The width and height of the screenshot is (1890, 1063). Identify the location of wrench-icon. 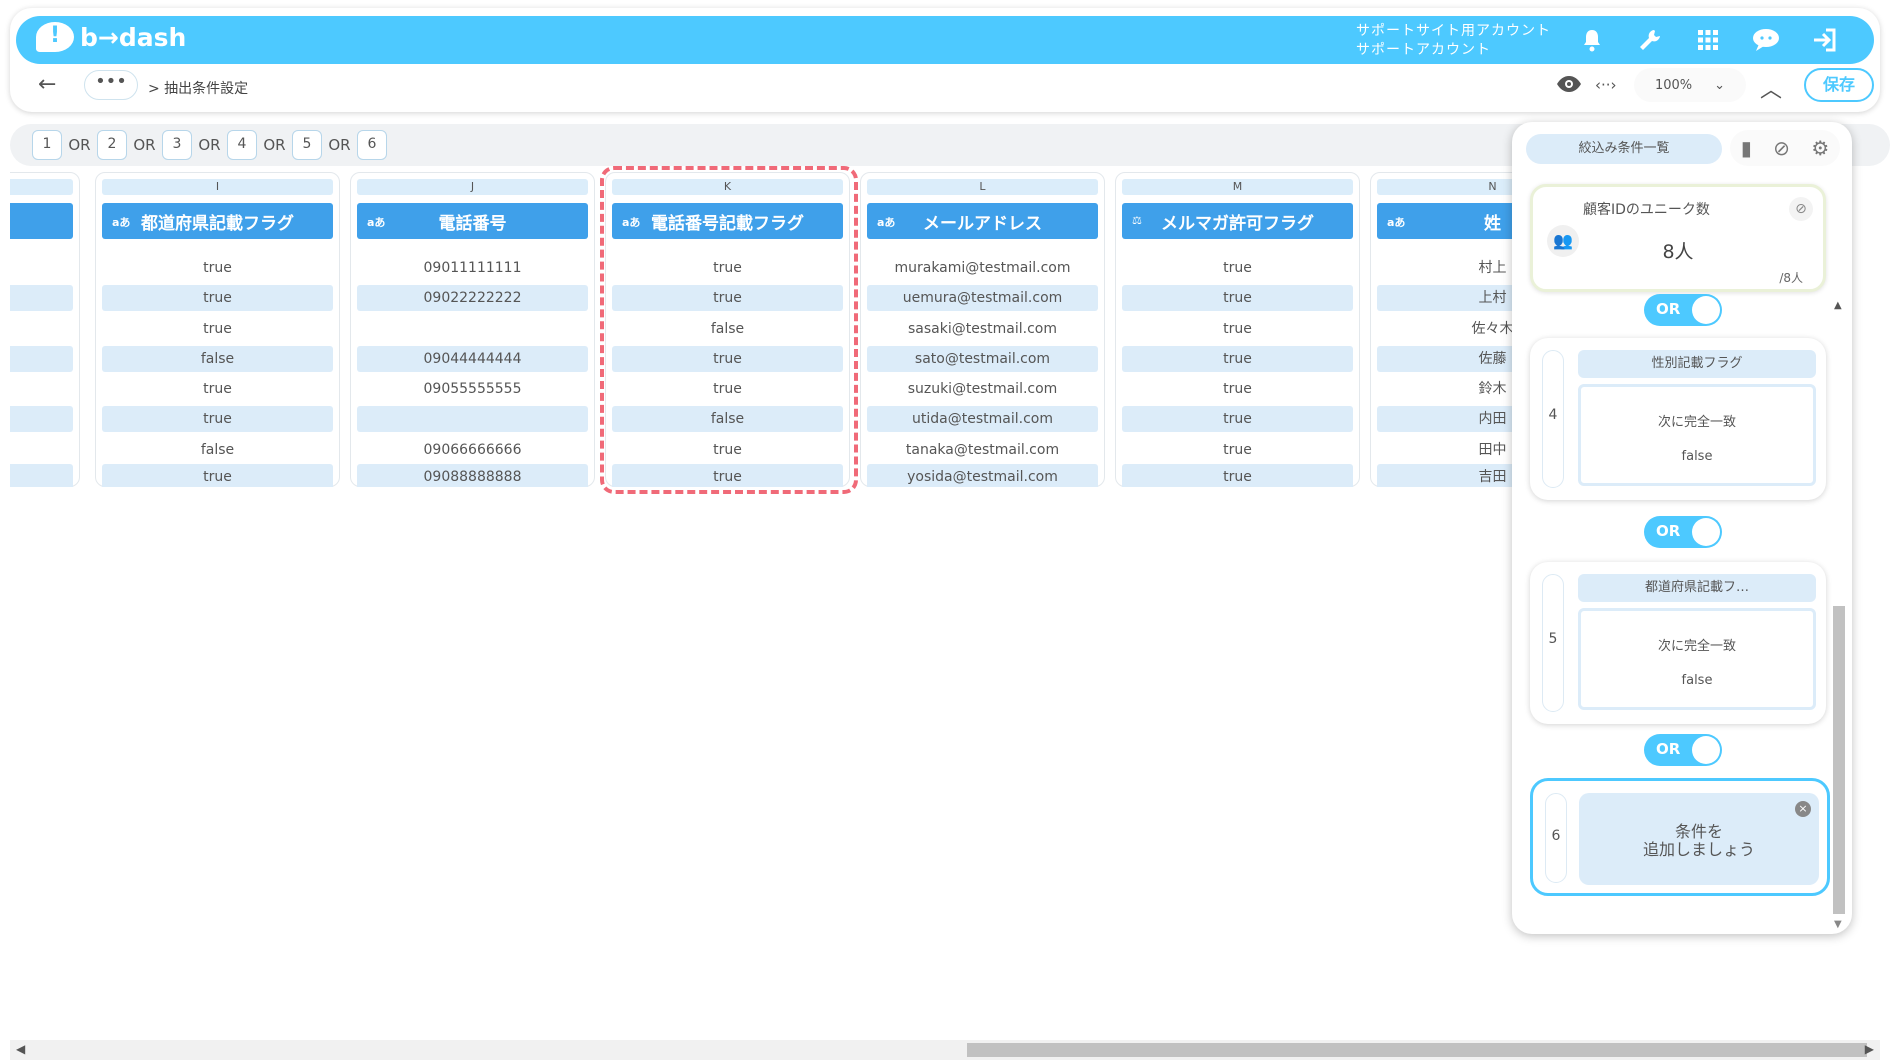
(1650, 40).